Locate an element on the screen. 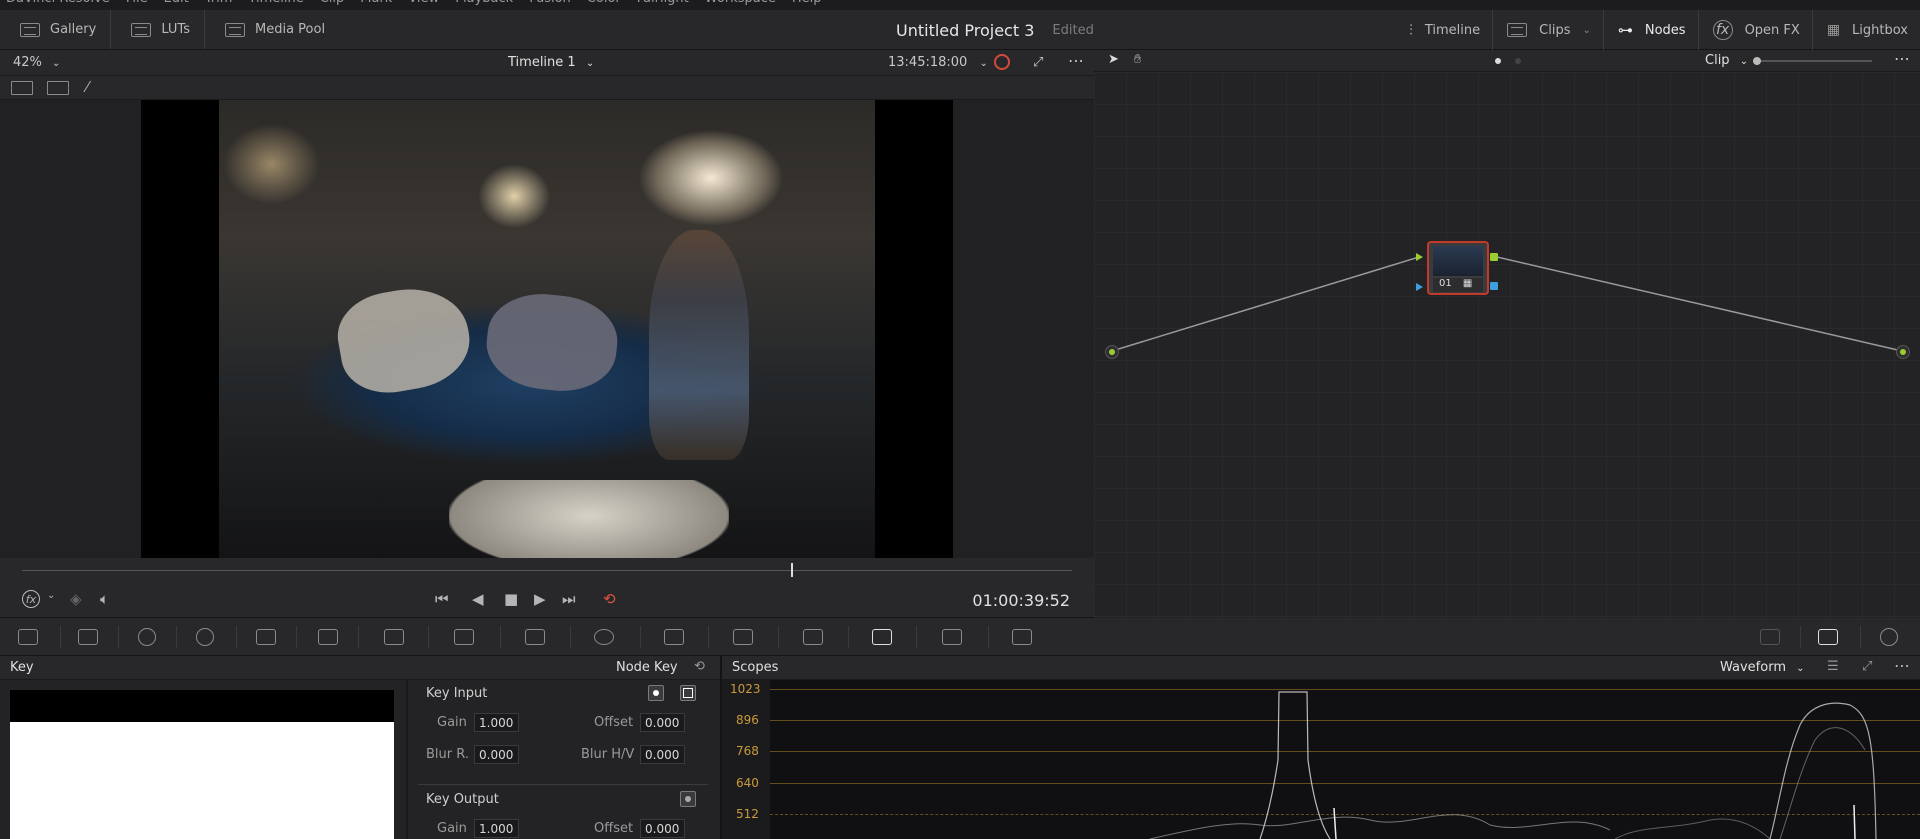  page-indicator is located at coordinates (1518, 61).